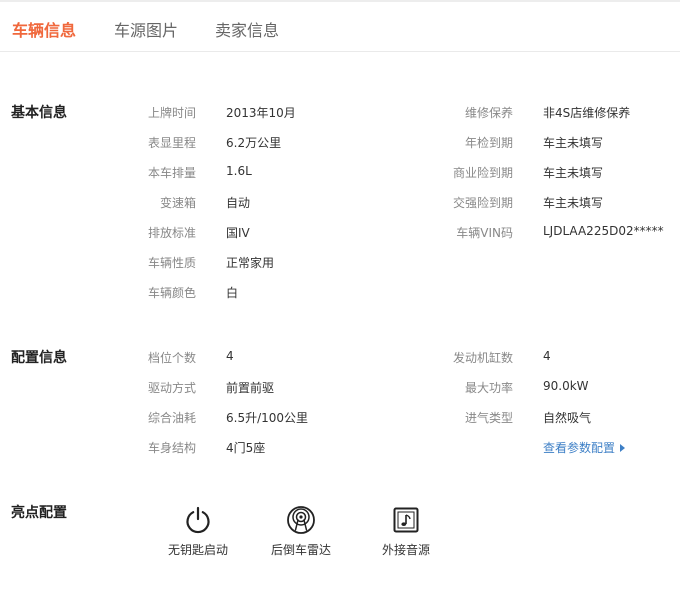 This screenshot has height=598, width=680. I want to click on basic-label: 变速箱, so click(177, 203).